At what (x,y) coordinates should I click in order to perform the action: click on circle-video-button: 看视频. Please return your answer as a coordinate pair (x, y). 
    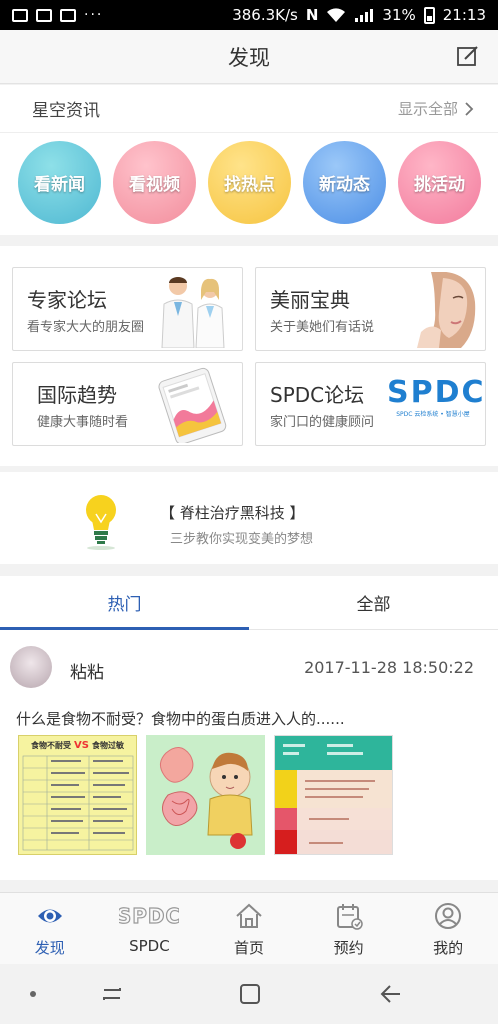
    Looking at the image, I should click on (154, 182).